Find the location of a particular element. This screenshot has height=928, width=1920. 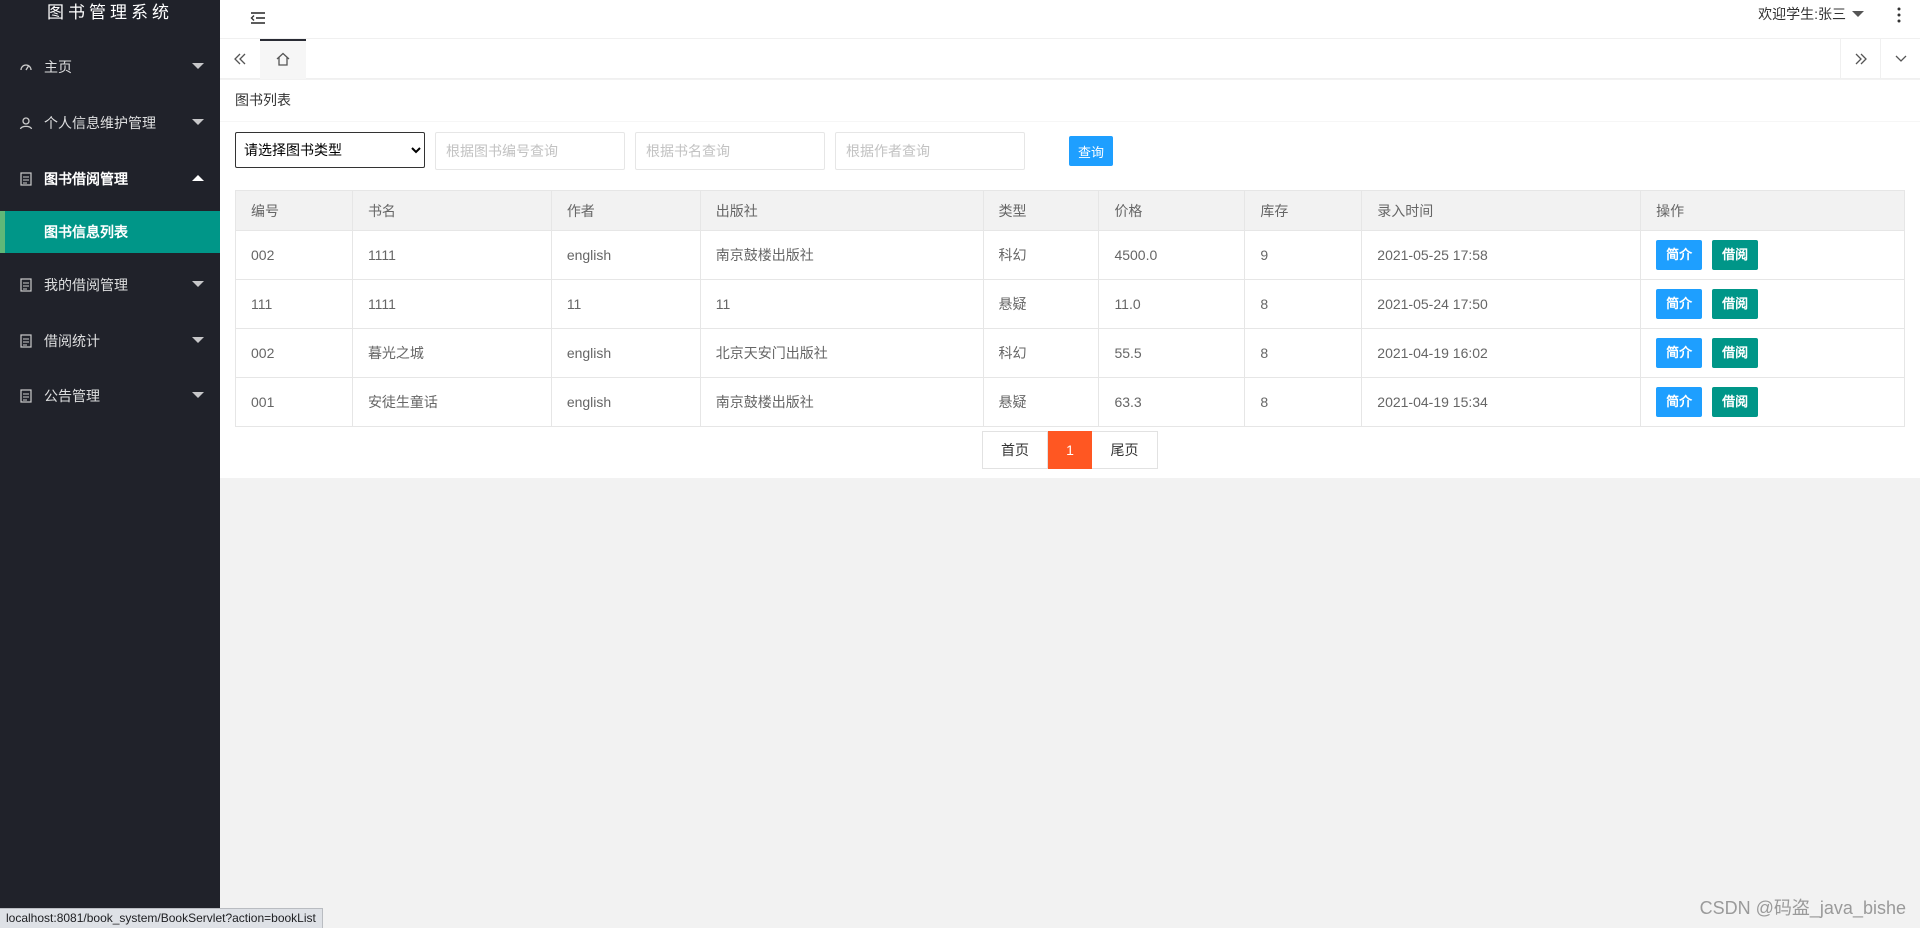

cell-author: 11 is located at coordinates (625, 304).